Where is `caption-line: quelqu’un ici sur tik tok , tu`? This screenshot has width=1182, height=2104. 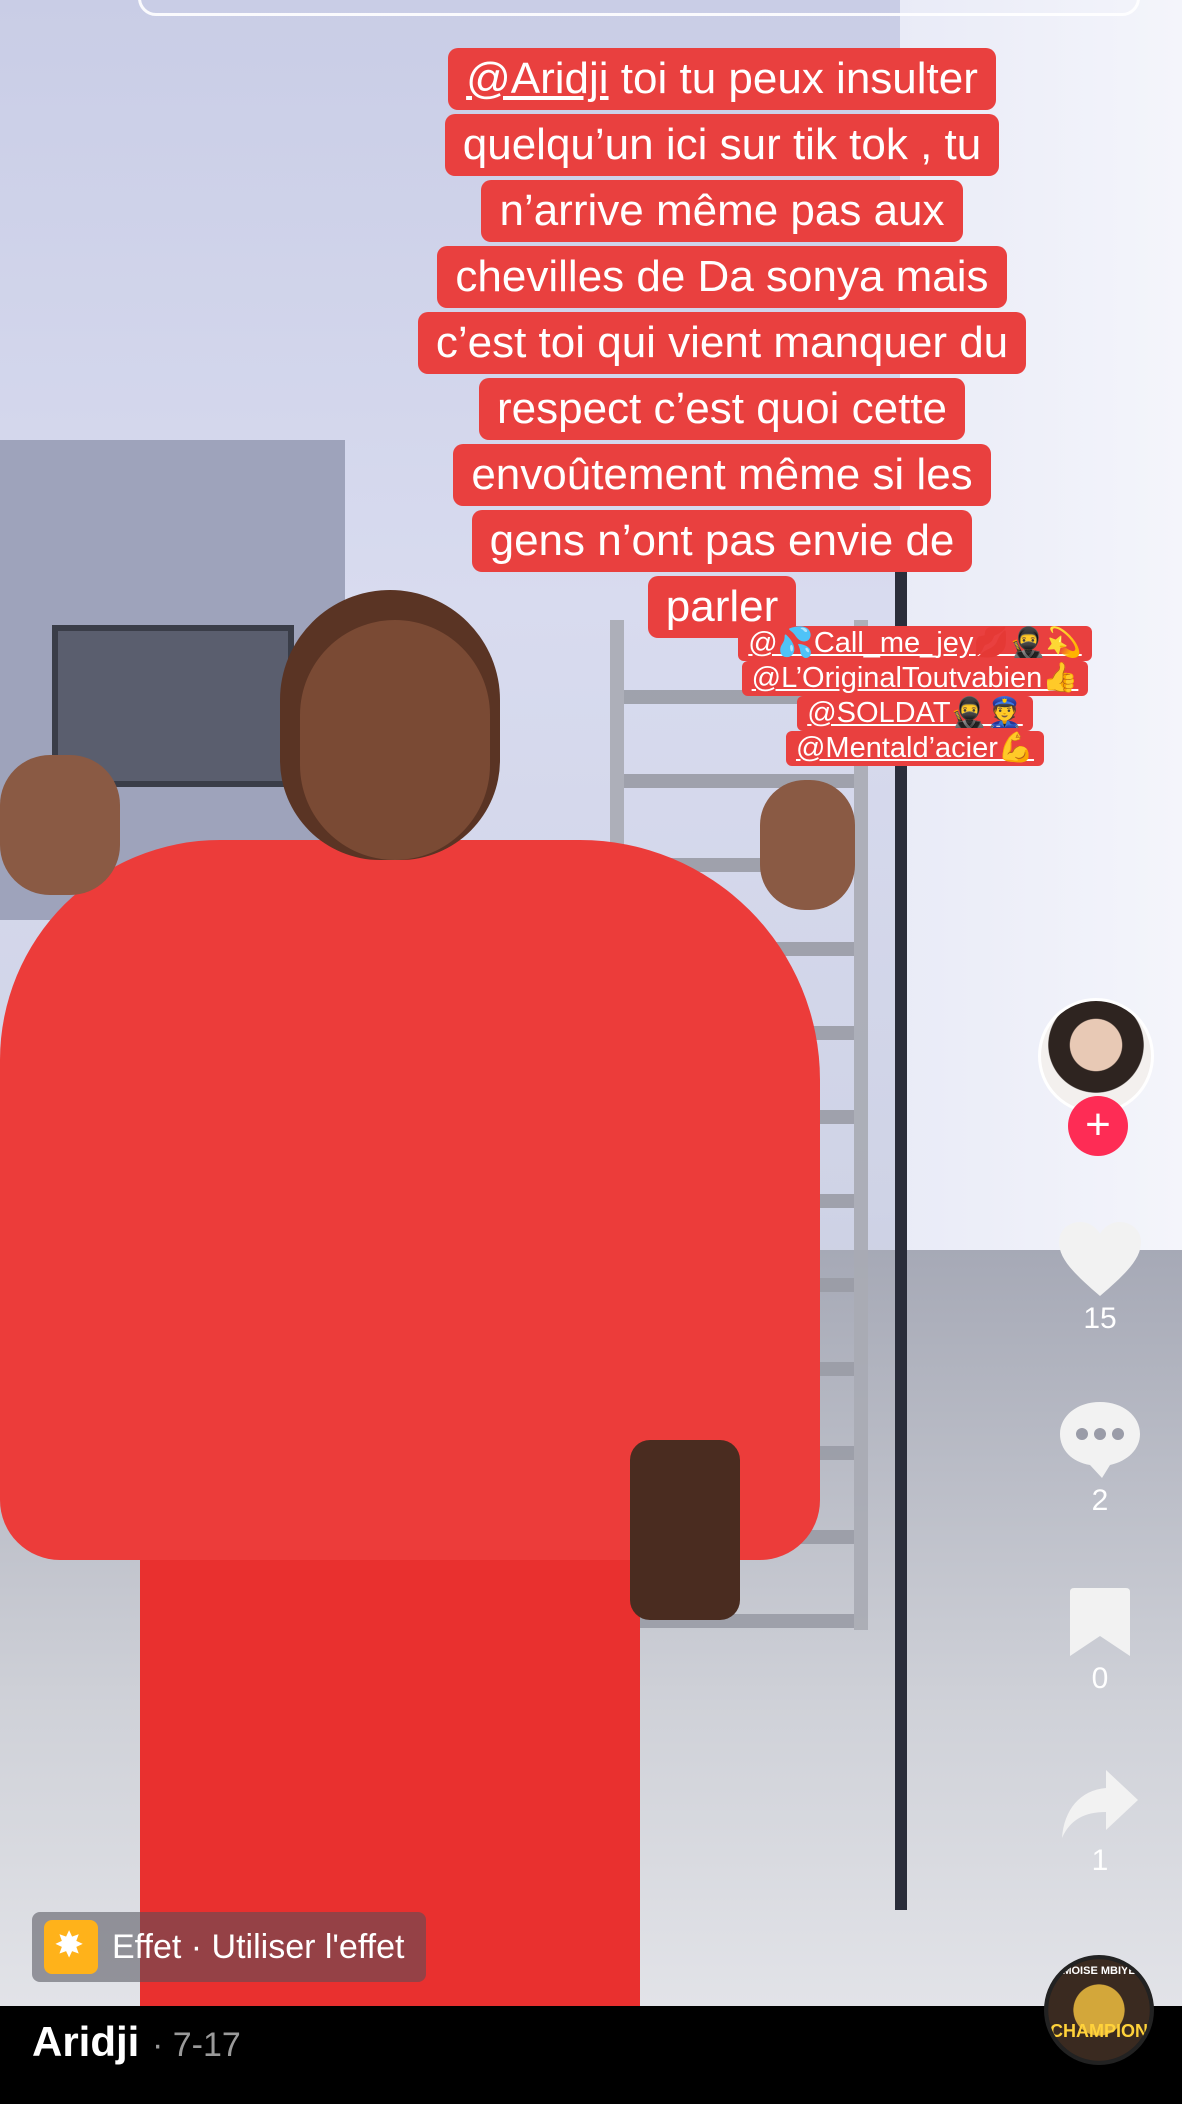 caption-line: quelqu’un ici sur tik tok , tu is located at coordinates (722, 145).